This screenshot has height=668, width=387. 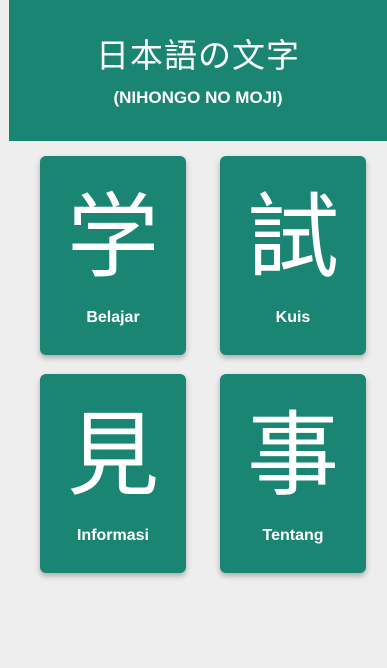 What do you see at coordinates (198, 55) in the screenshot?
I see `app-title: 日本語の文字` at bounding box center [198, 55].